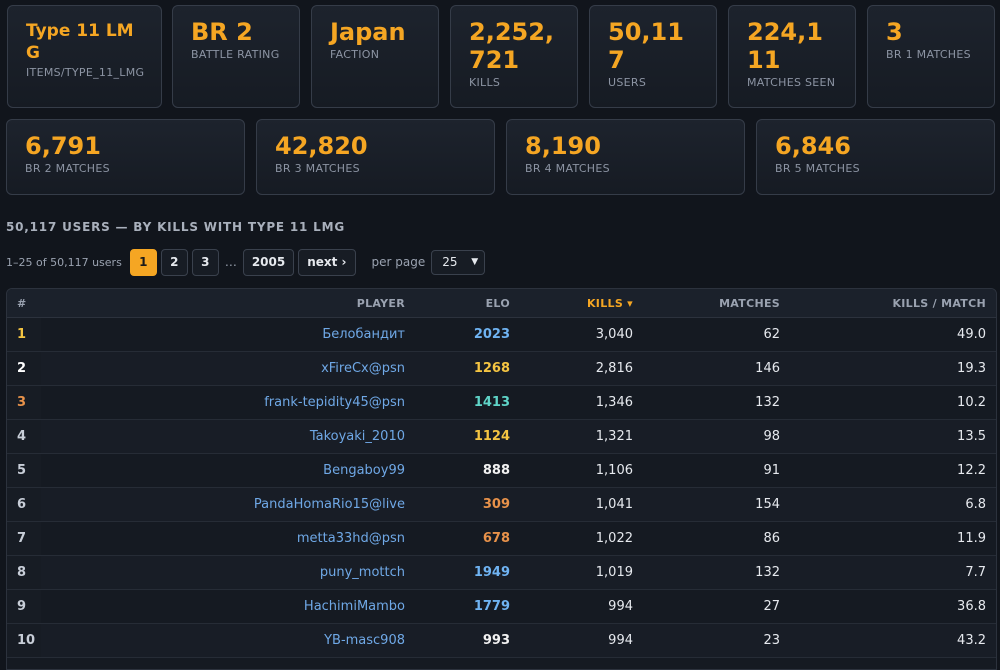 This screenshot has width=1000, height=670. Describe the element at coordinates (893, 334) in the screenshot. I see `kills-per-match-cell: 49.0` at that location.